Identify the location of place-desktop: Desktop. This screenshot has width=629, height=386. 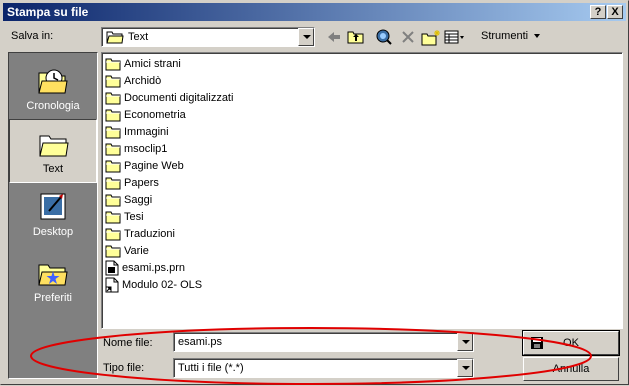
(53, 215).